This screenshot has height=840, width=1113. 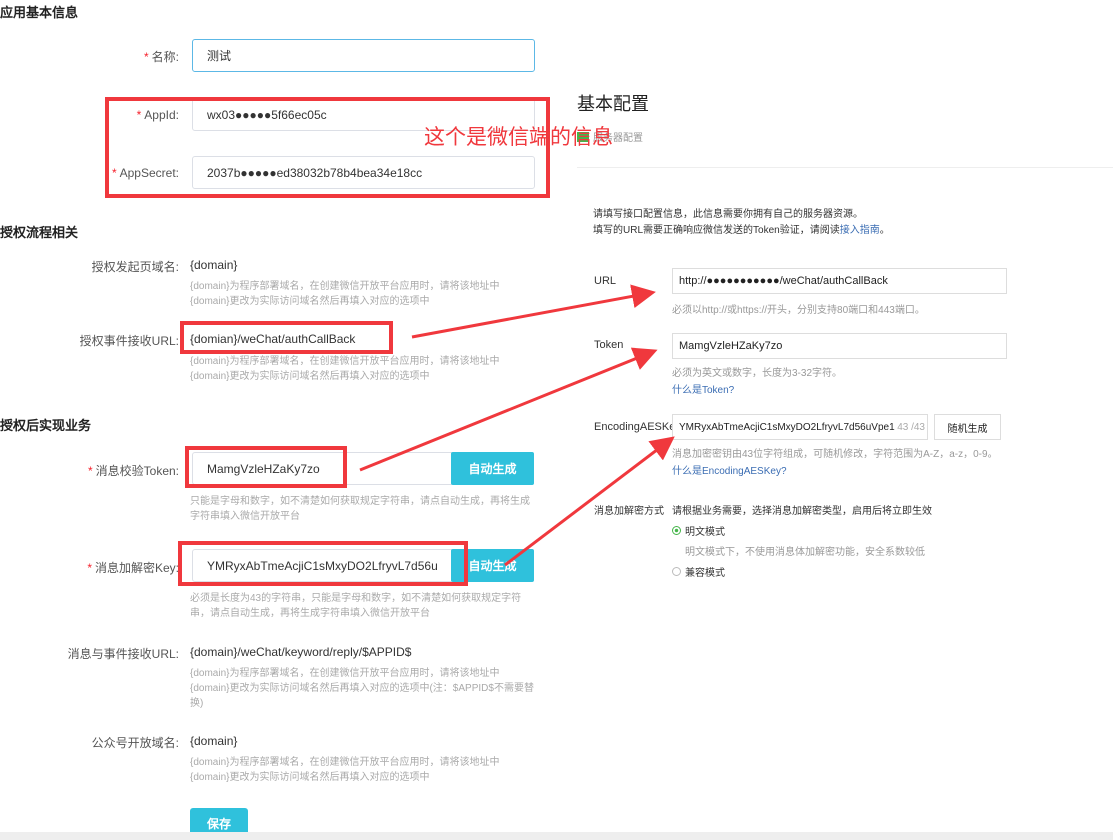 I want to click on arrow-token, so click(x=508, y=409).